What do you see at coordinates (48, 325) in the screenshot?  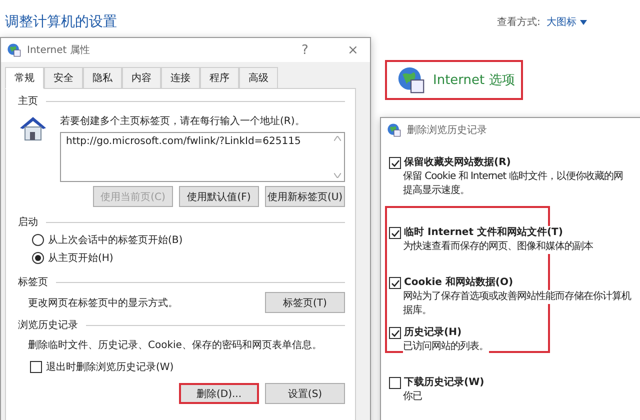 I see `section-title: 浏览历史记录` at bounding box center [48, 325].